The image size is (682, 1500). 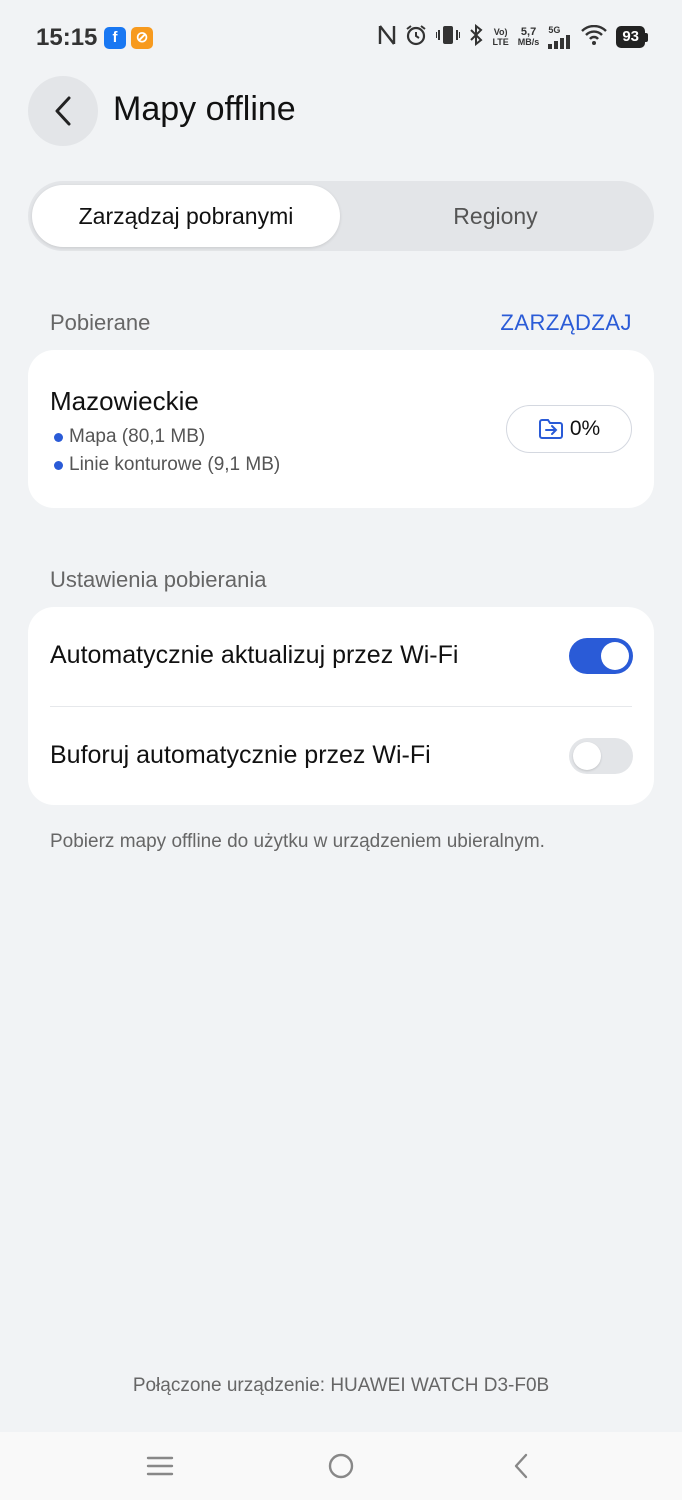 What do you see at coordinates (495, 216) in the screenshot?
I see `tab-regions: Regiony` at bounding box center [495, 216].